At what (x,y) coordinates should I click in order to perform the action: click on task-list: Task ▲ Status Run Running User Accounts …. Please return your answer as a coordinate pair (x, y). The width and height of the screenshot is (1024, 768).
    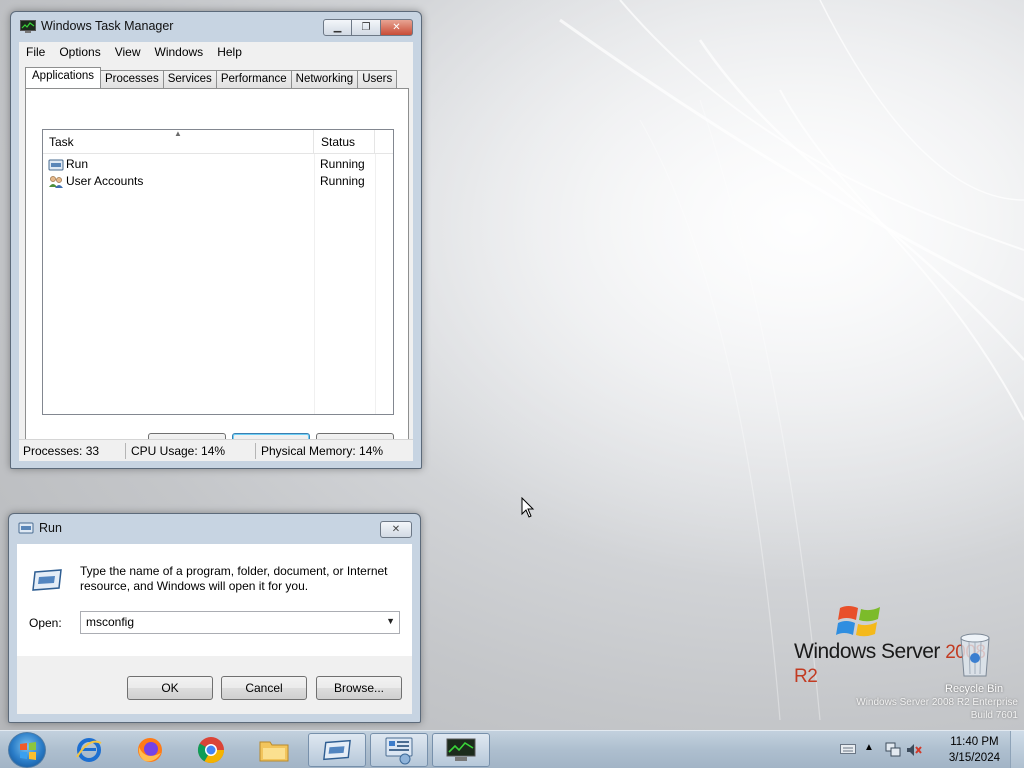
    Looking at the image, I should click on (218, 272).